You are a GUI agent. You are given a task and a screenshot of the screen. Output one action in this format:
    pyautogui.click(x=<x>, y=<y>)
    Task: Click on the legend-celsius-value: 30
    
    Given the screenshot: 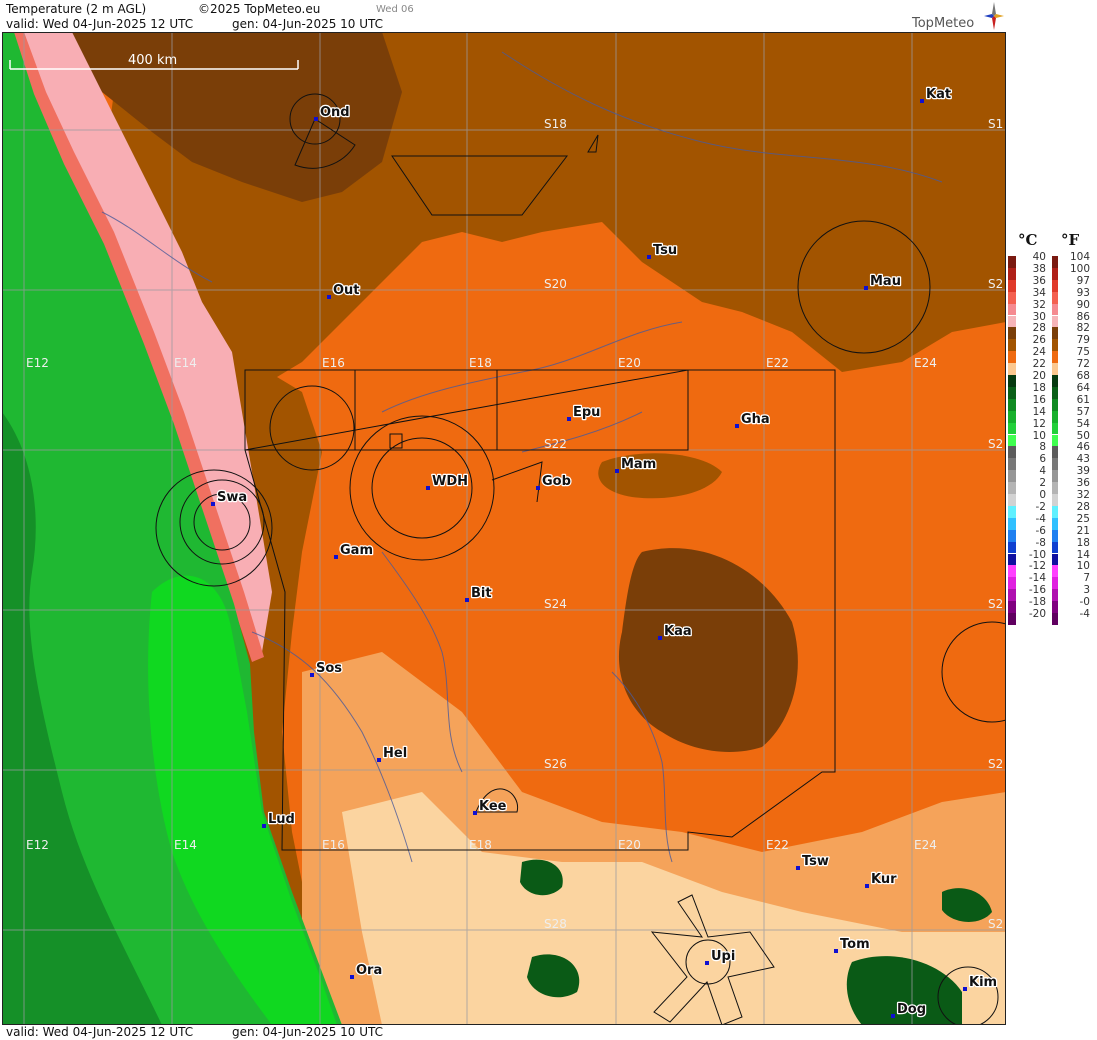 What is the action you would take?
    pyautogui.click(x=1039, y=316)
    